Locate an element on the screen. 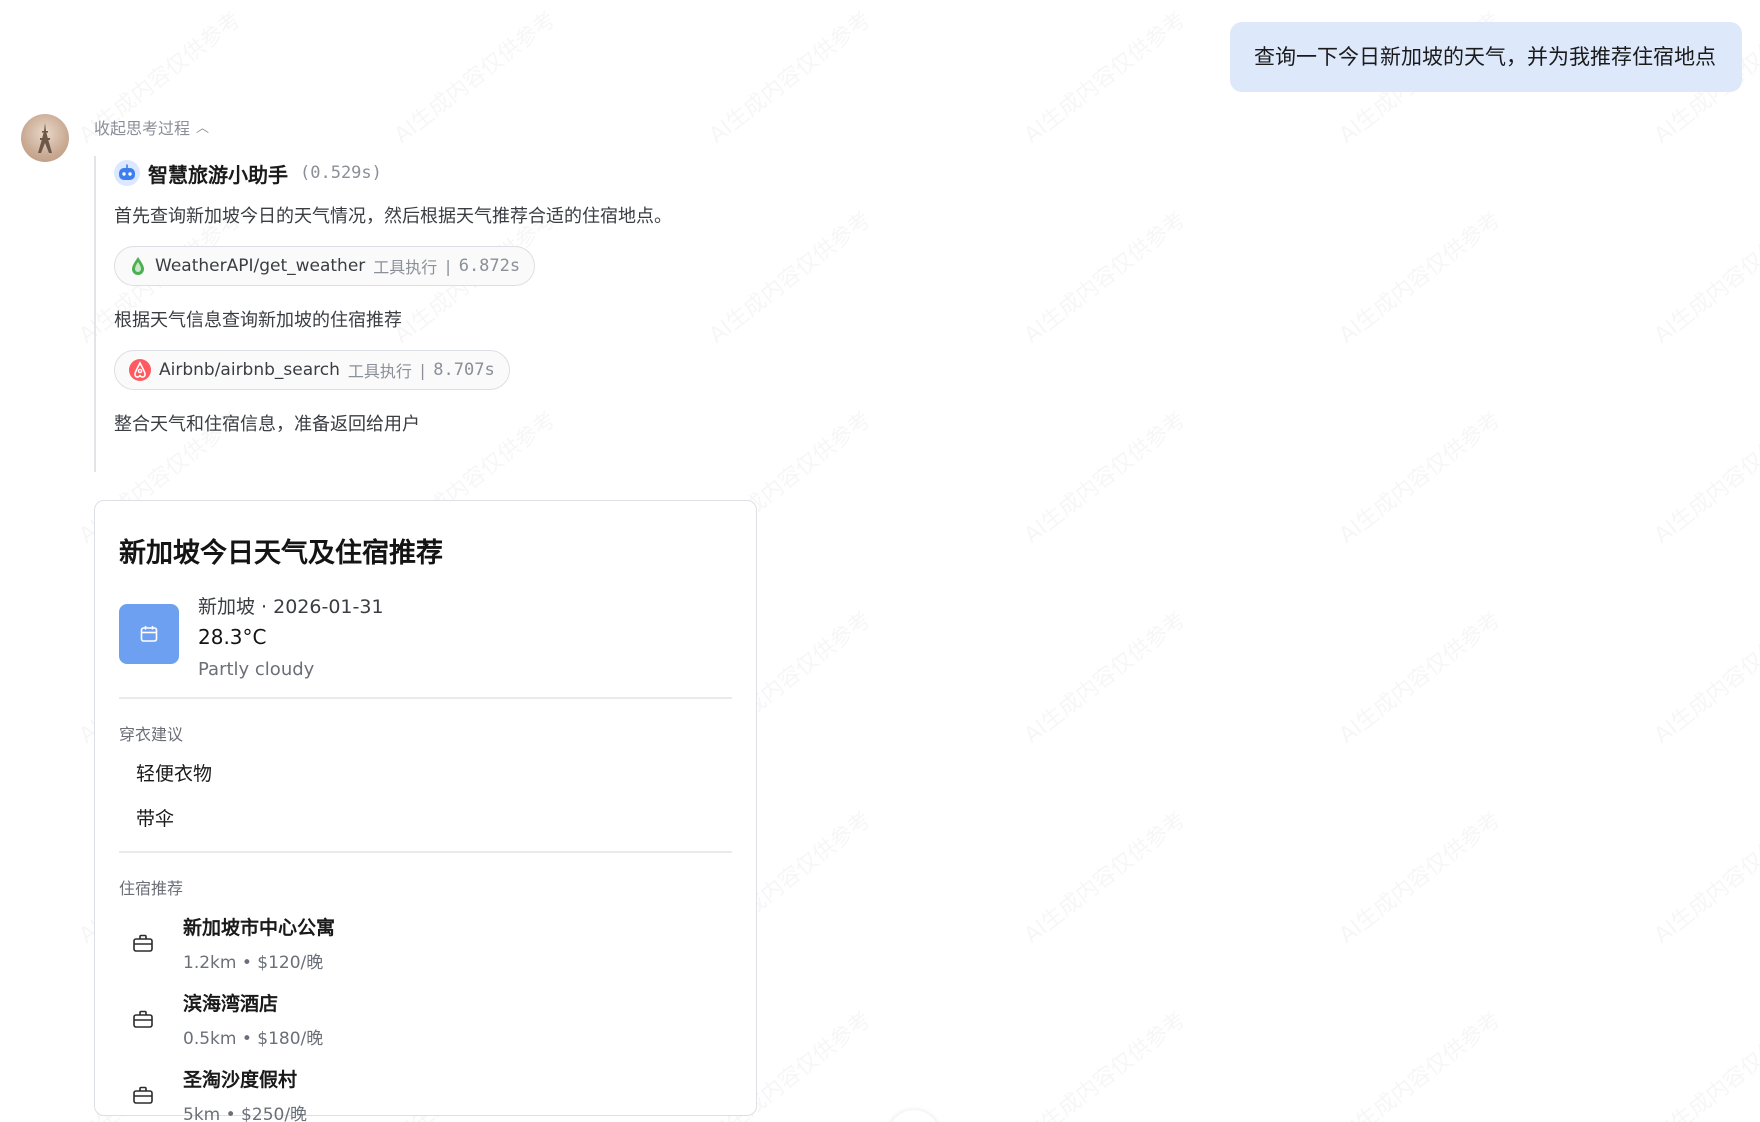 This screenshot has width=1760, height=1122. scroll-to-bottom-button is located at coordinates (914, 1116).